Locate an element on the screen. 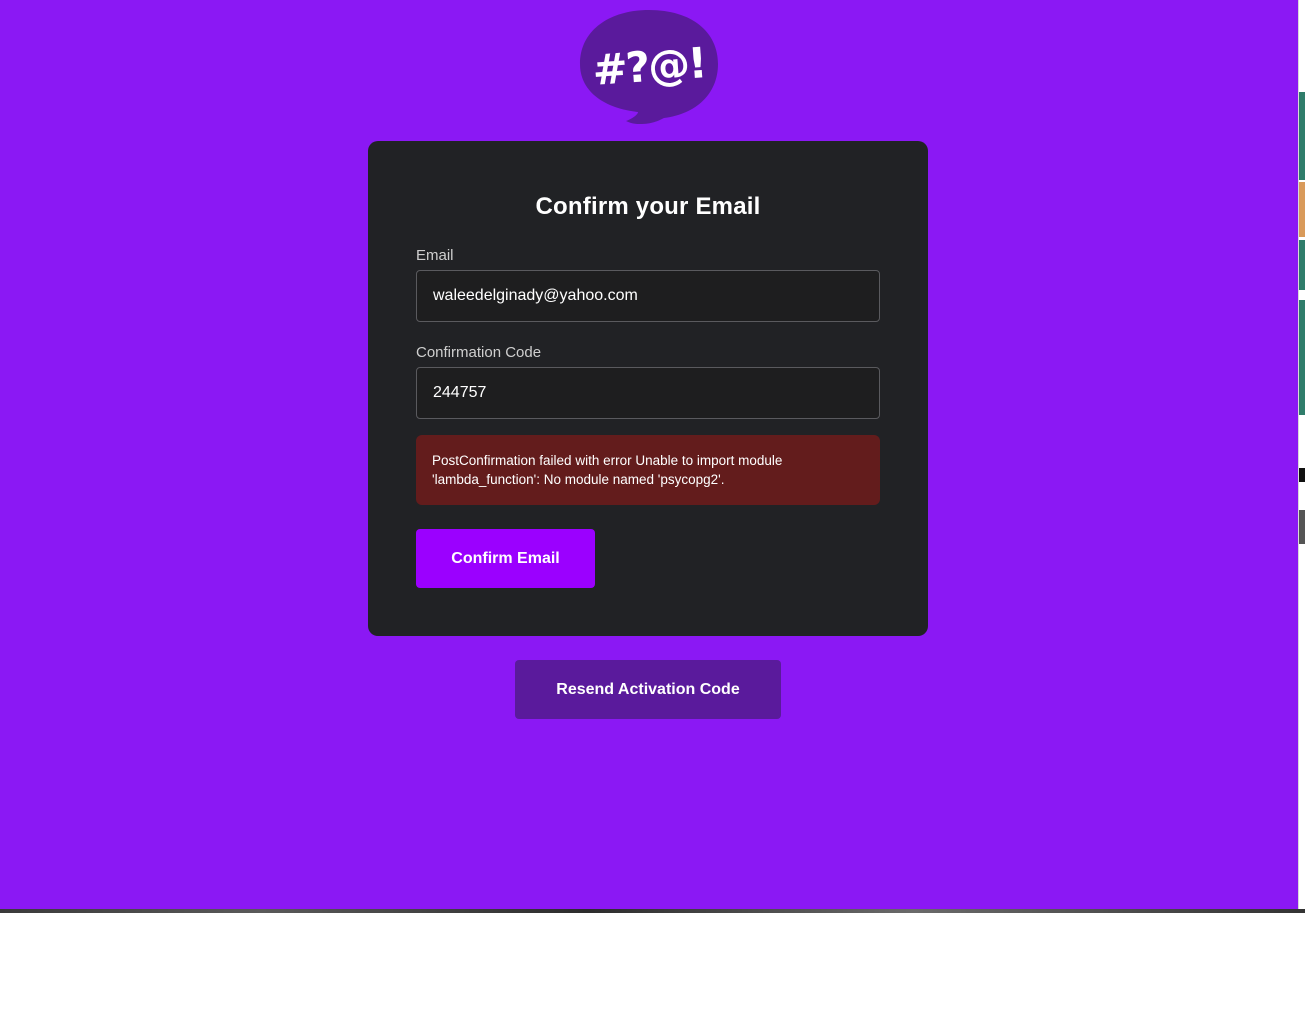  resend-activation-code-button: Resend Activation Code is located at coordinates (648, 689).